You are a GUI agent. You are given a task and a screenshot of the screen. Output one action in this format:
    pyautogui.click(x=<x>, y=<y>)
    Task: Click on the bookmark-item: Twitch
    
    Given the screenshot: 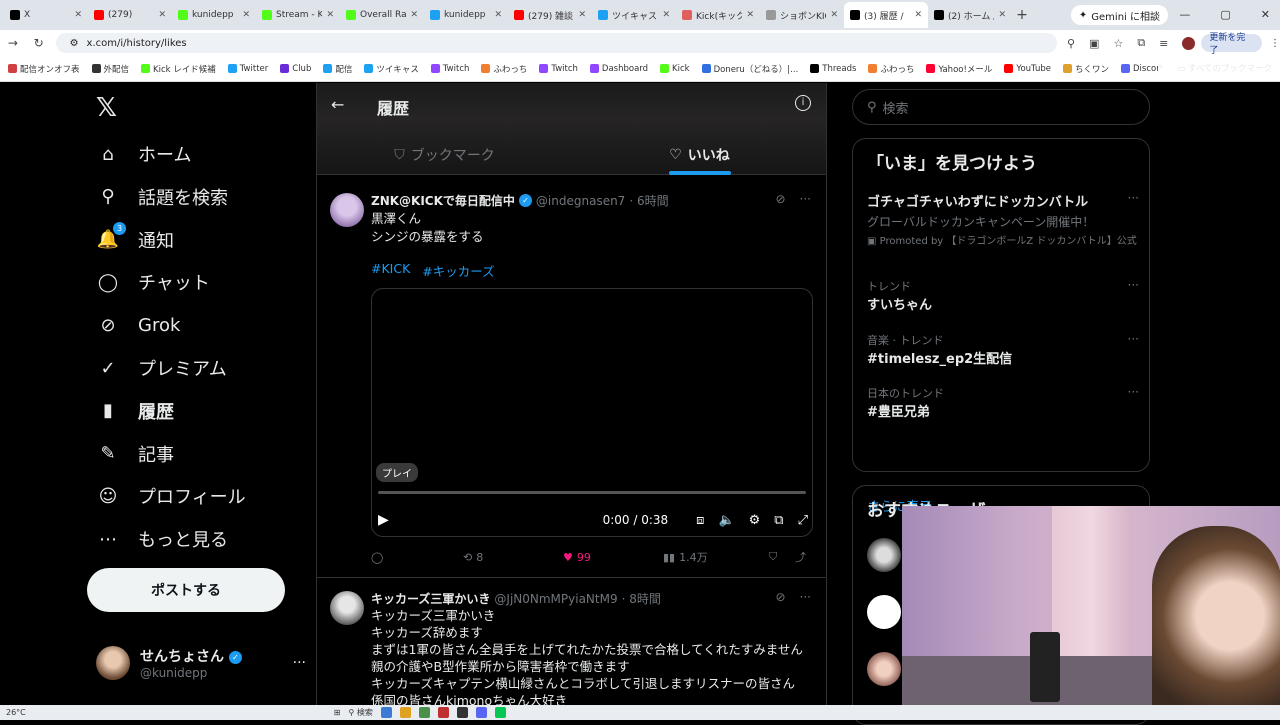 What is the action you would take?
    pyautogui.click(x=449, y=69)
    